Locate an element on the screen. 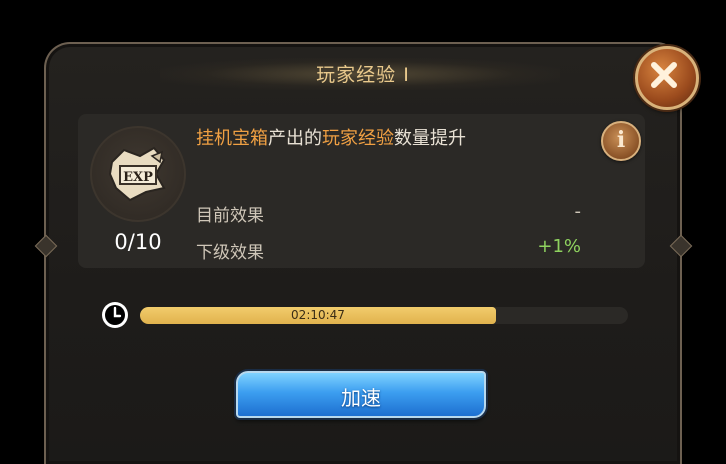  clock-icon is located at coordinates (115, 315).